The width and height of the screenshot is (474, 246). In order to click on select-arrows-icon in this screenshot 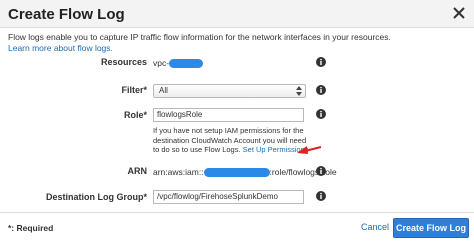, I will do `click(299, 91)`.